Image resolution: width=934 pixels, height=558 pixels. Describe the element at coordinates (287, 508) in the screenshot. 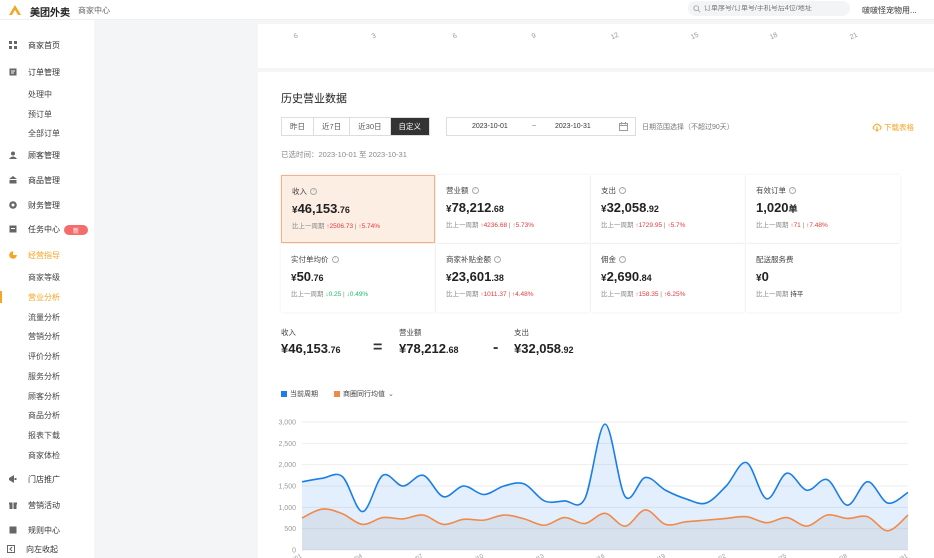

I see `y-tick-label: 1,000` at that location.